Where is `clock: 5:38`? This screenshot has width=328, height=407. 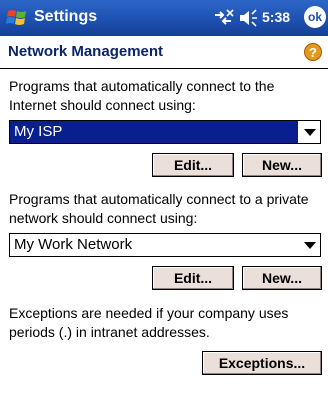 clock: 5:38 is located at coordinates (276, 17).